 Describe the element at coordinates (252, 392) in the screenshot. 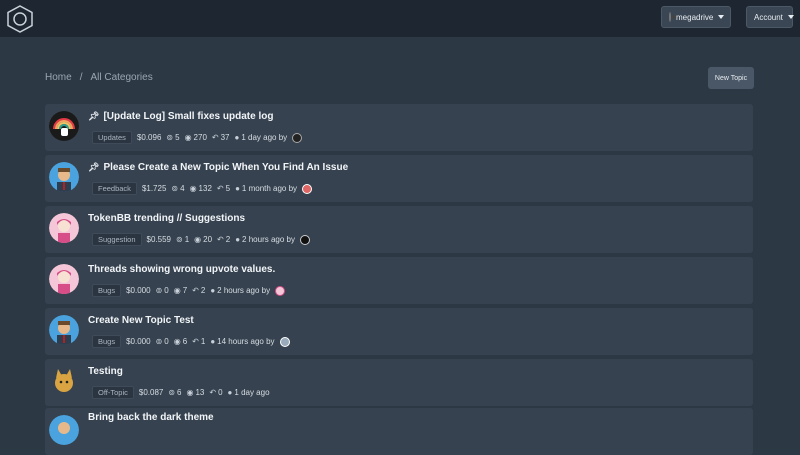

I see `time-ago: 1 day ago` at that location.